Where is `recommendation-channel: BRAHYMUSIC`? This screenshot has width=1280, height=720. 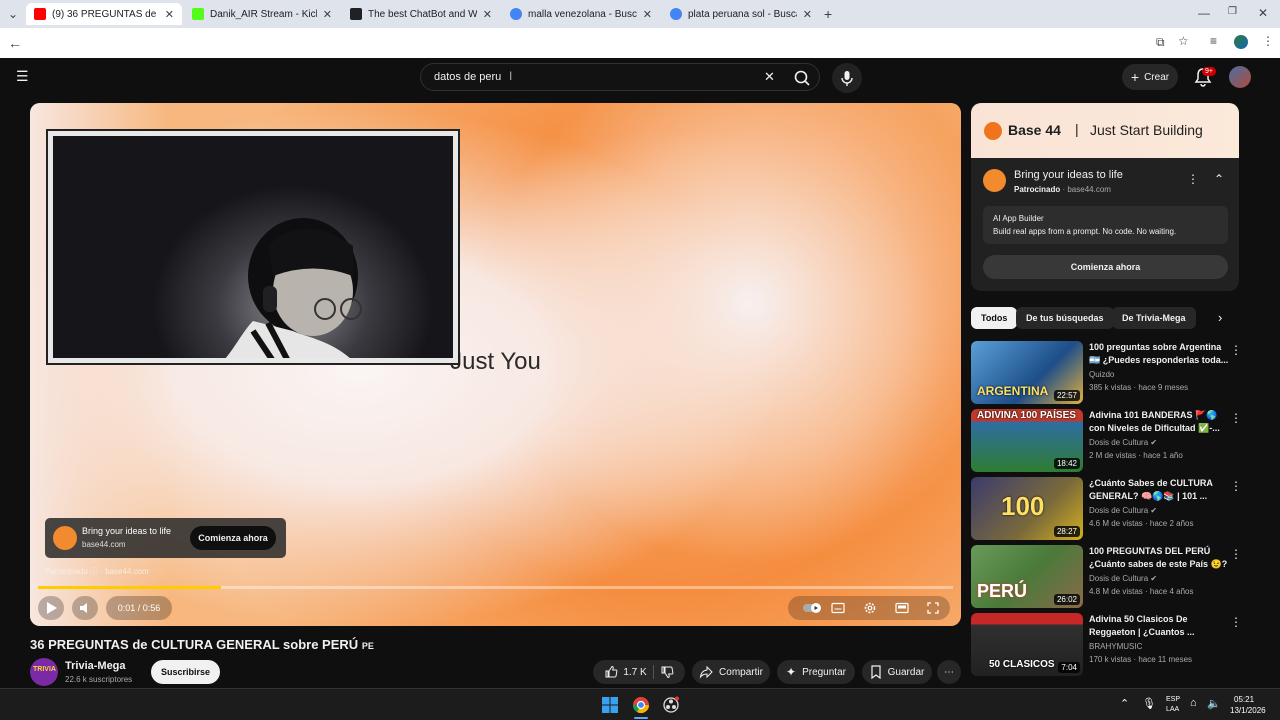
recommendation-channel: BRAHYMUSIC is located at coordinates (1115, 646).